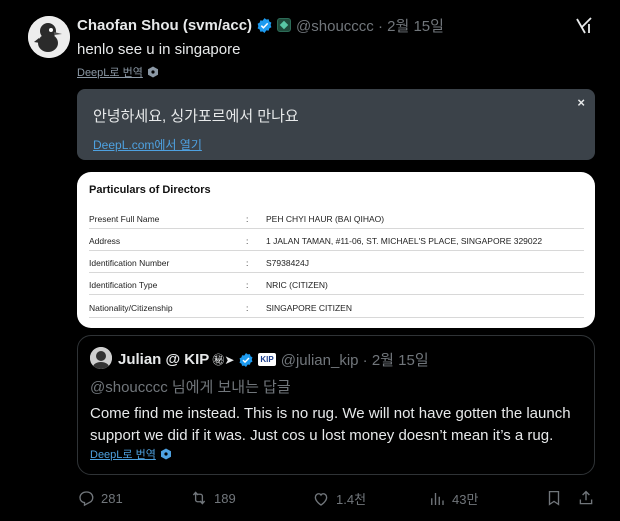 This screenshot has height=521, width=620. I want to click on translation-box: 안녕하세요, 싱가포르에서 만나요 DeepL.com에서 열기 ×, so click(336, 124).